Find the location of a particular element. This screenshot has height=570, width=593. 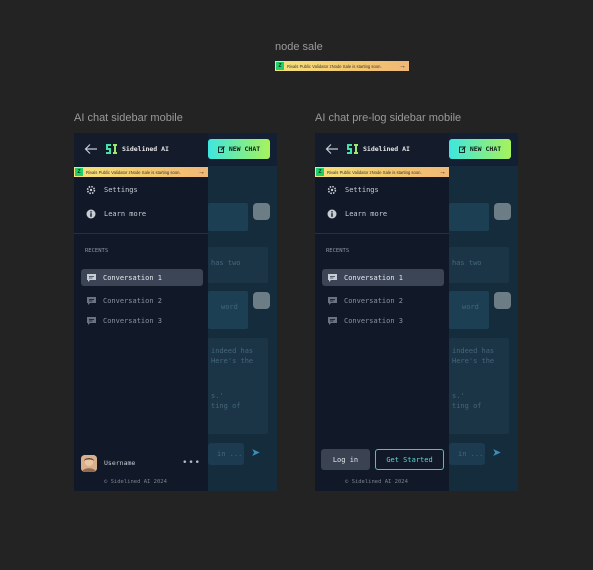

username: Username is located at coordinates (120, 463).